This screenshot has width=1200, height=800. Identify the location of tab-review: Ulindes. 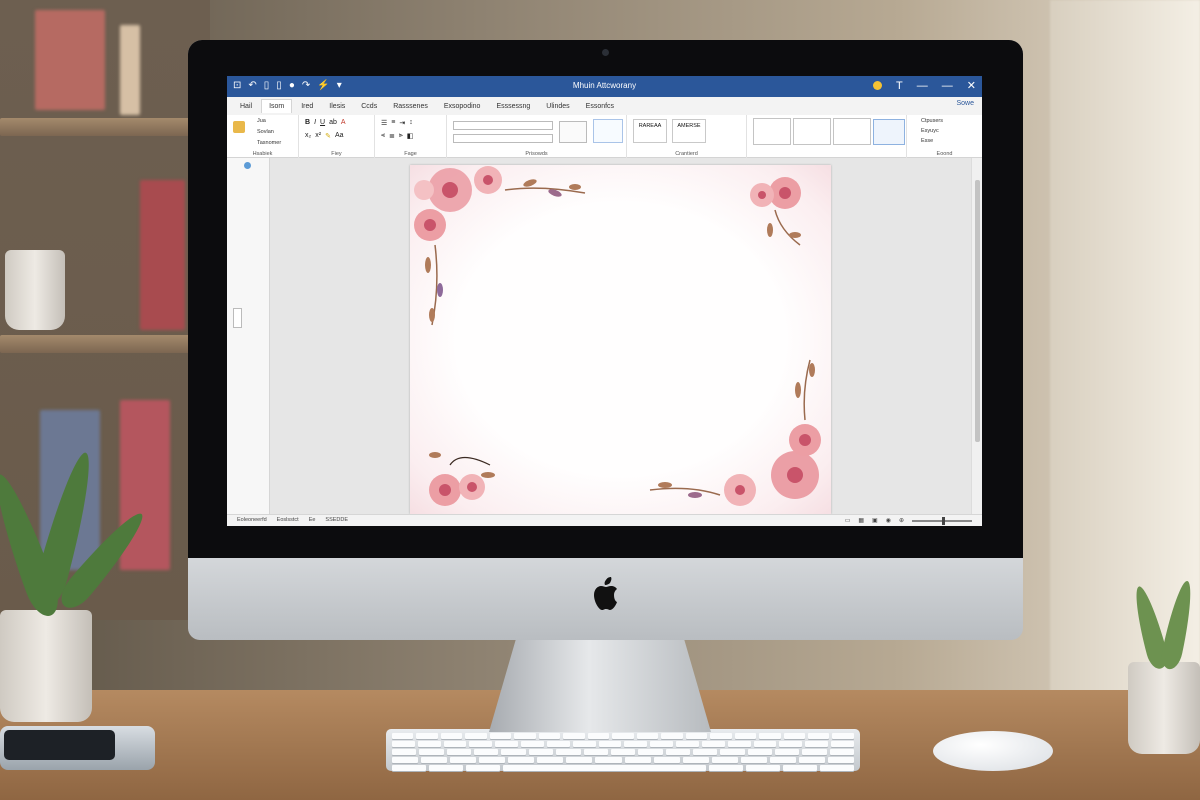
(557, 106).